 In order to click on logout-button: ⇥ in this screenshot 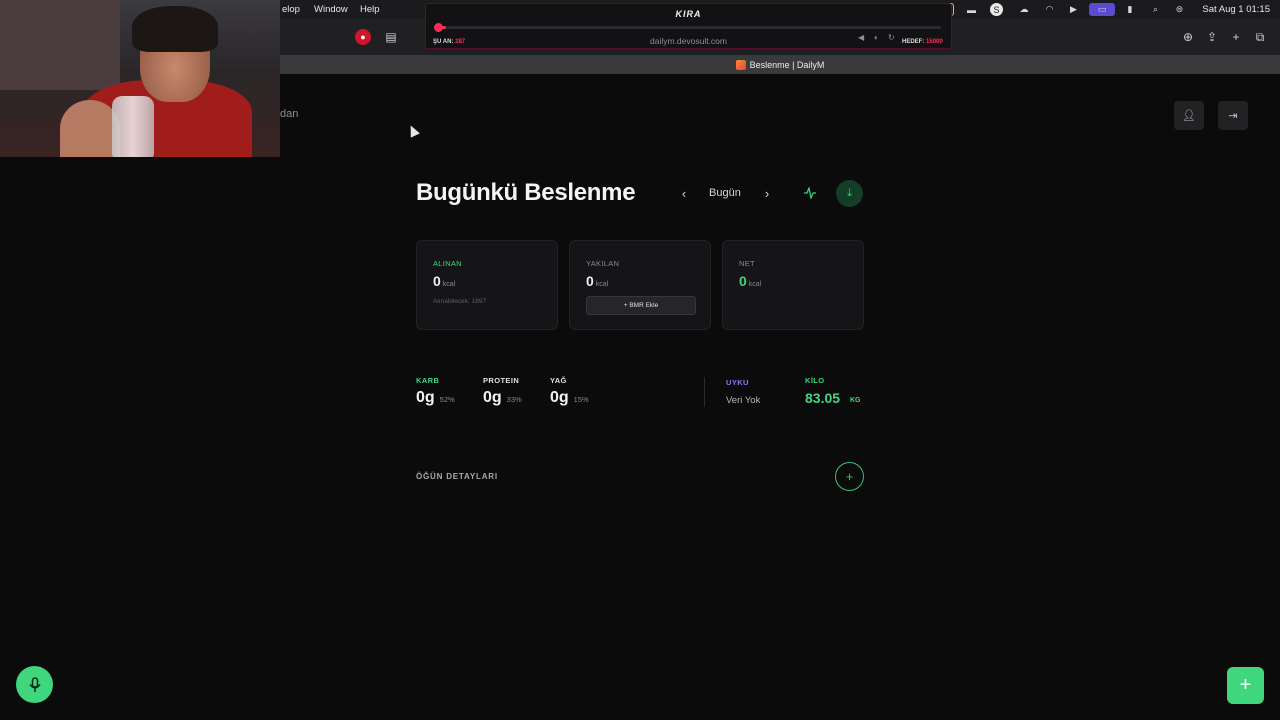, I will do `click(1233, 115)`.